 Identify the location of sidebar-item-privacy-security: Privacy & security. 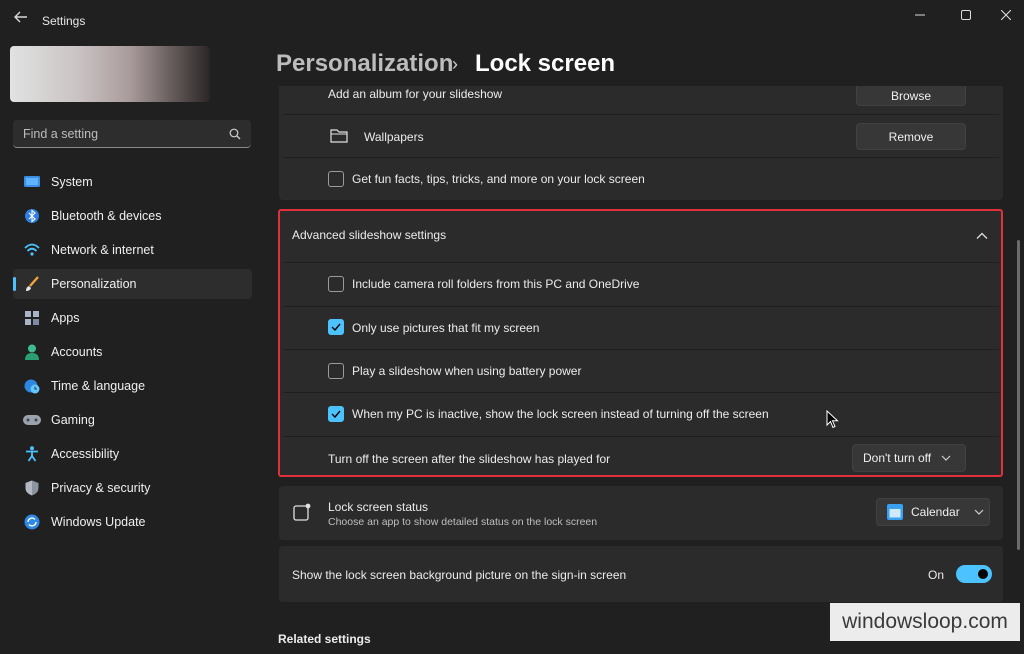
(132, 488).